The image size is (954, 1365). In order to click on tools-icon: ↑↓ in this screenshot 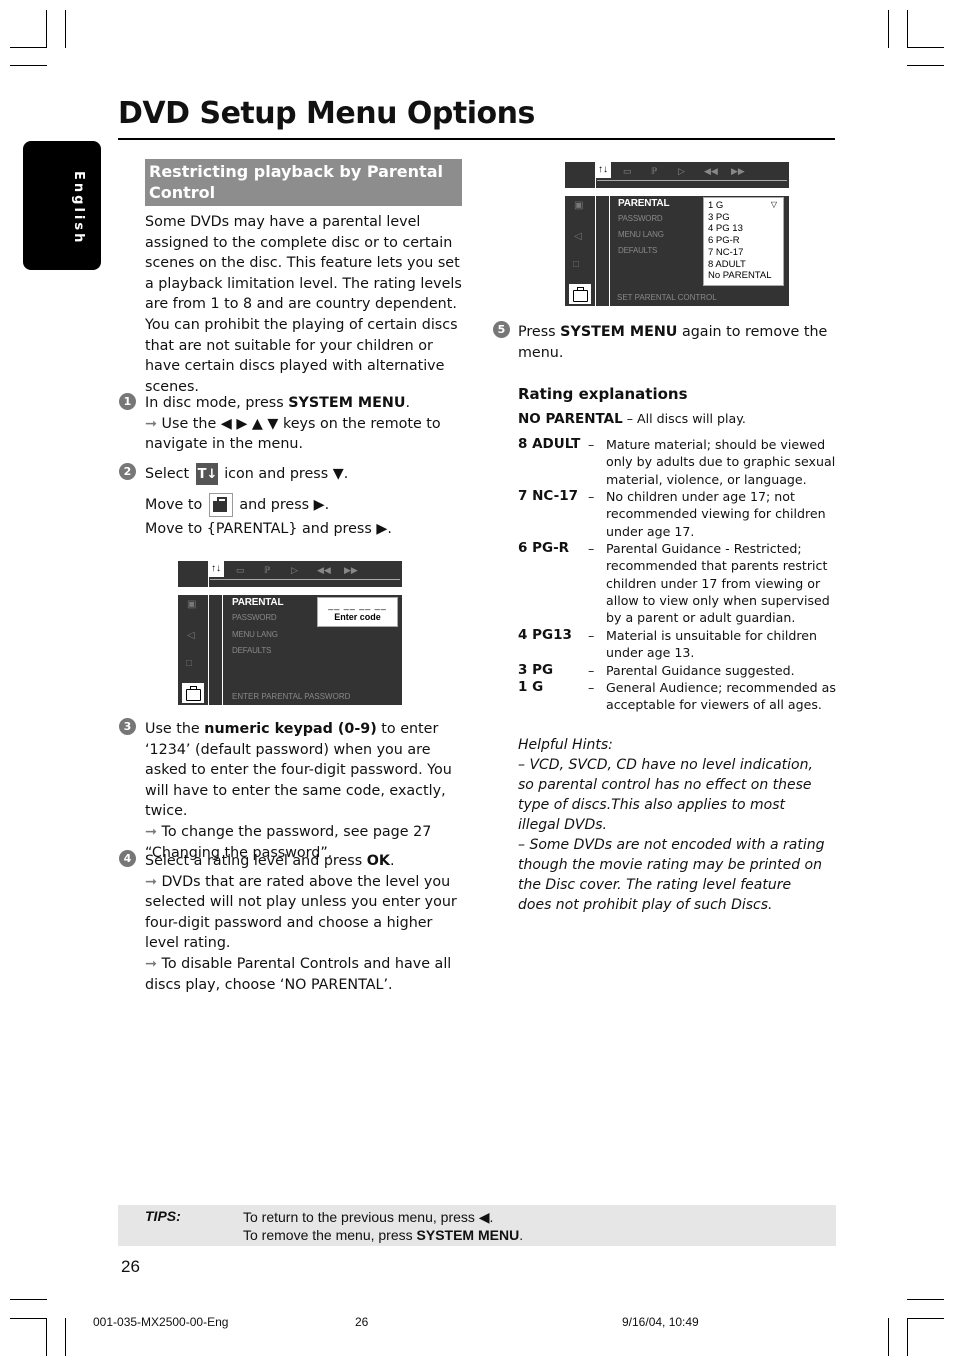, I will do `click(216, 569)`.